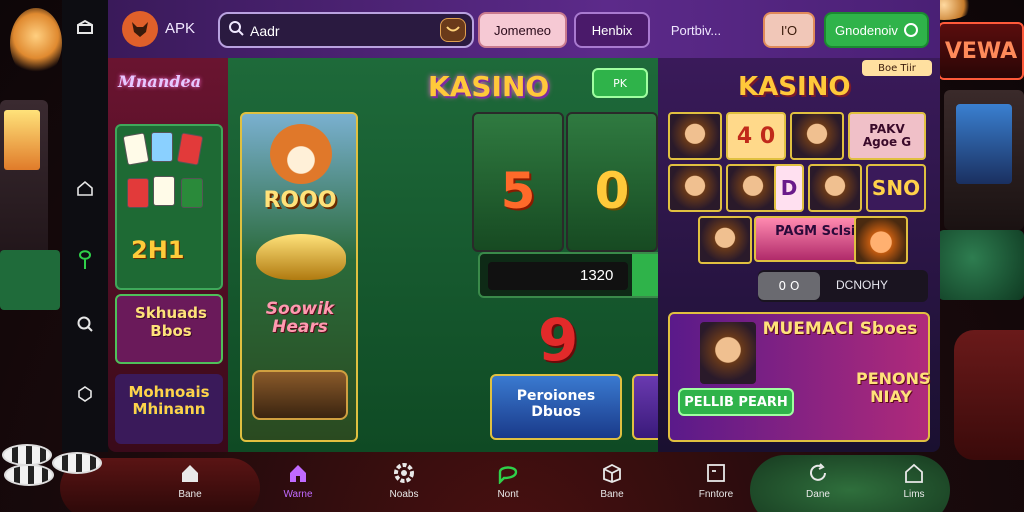  What do you see at coordinates (85, 226) in the screenshot?
I see `side-rail` at bounding box center [85, 226].